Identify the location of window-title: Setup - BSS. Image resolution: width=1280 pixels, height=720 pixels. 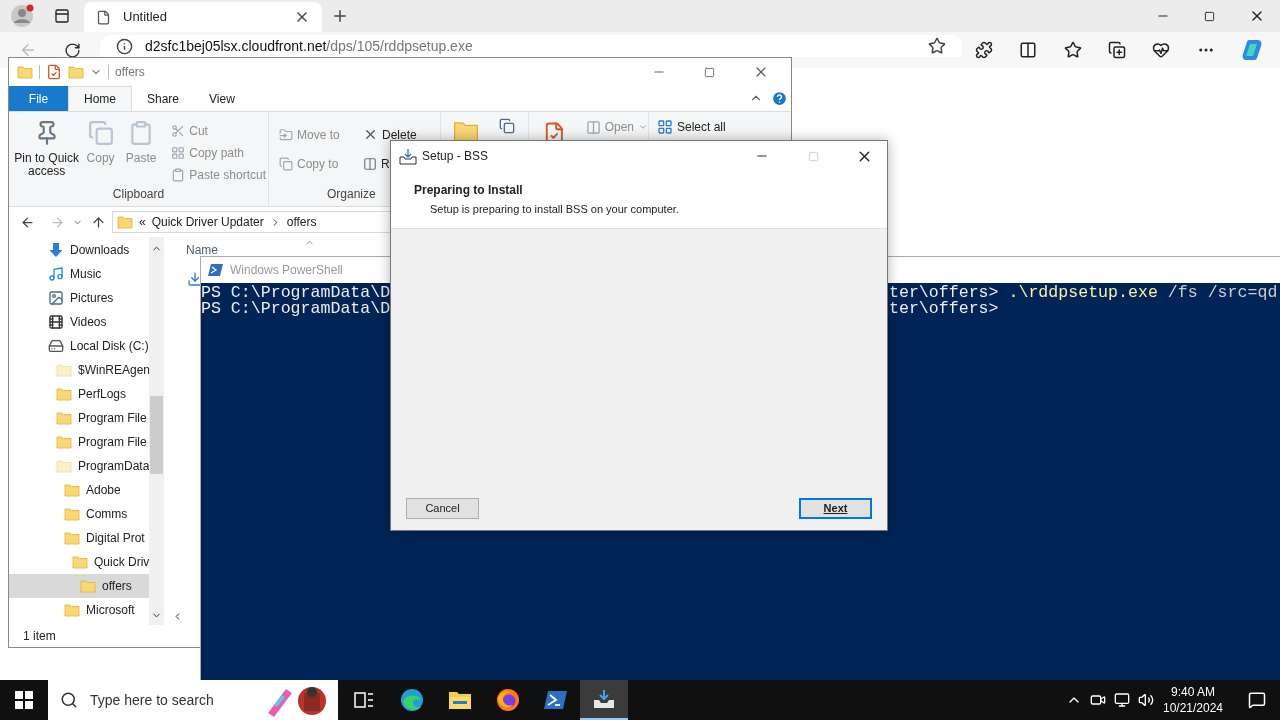
(455, 156).